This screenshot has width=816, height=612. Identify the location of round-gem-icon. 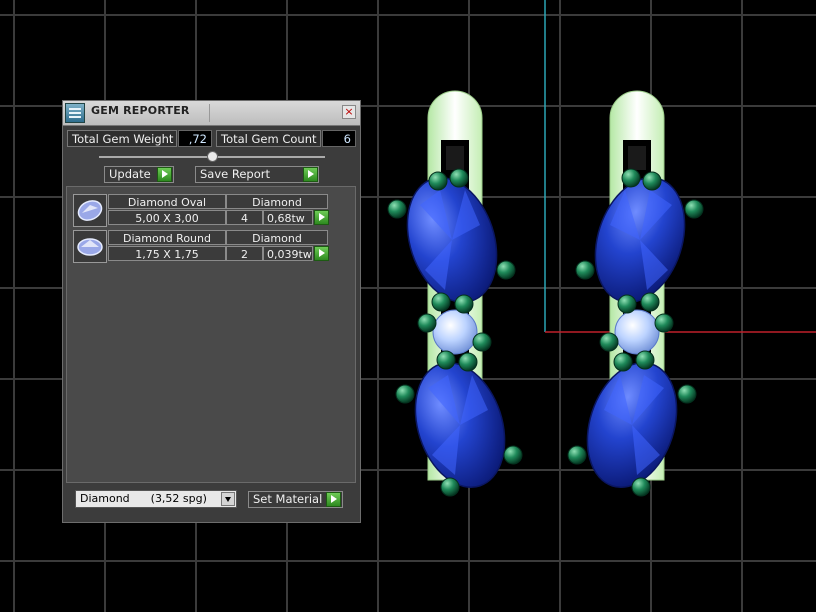
(90, 246).